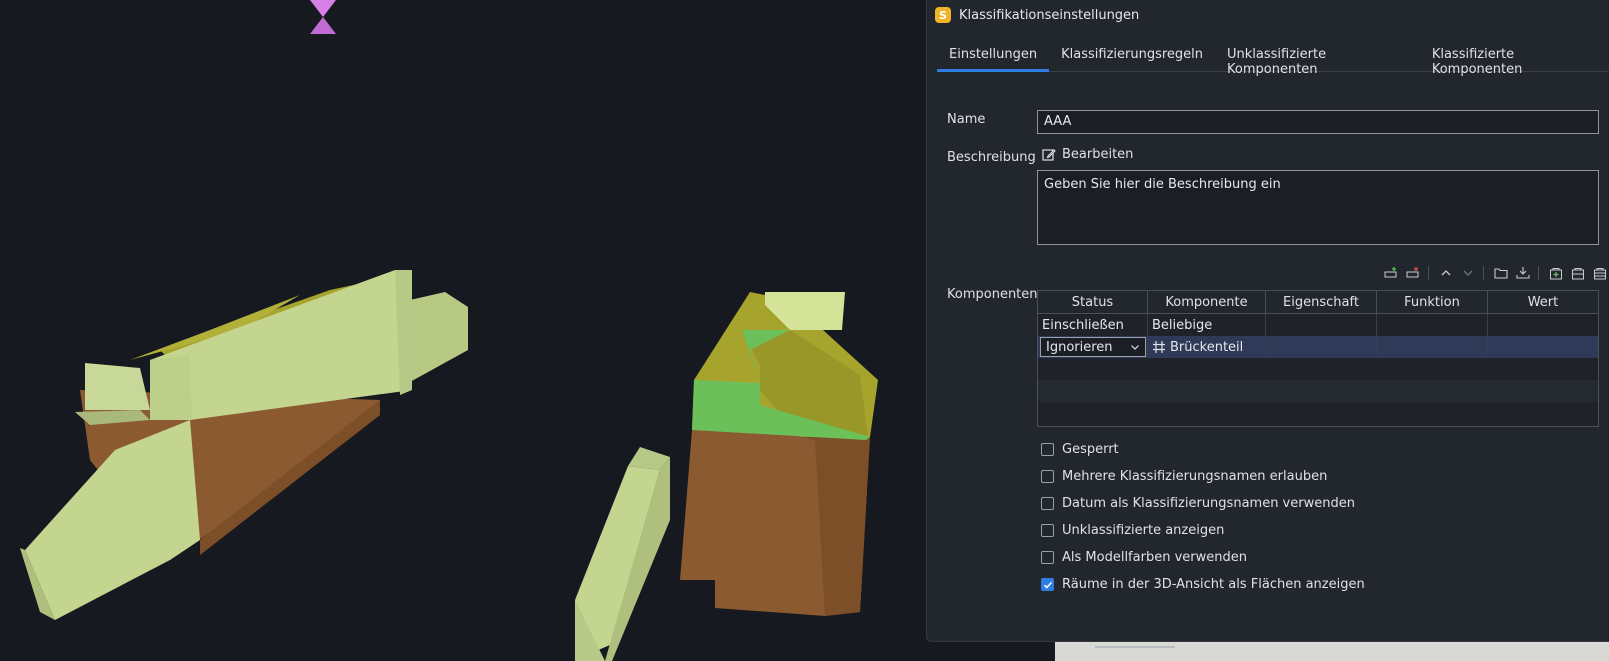 Image resolution: width=1609 pixels, height=661 pixels. Describe the element at coordinates (966, 119) in the screenshot. I see `name-label: Name` at that location.